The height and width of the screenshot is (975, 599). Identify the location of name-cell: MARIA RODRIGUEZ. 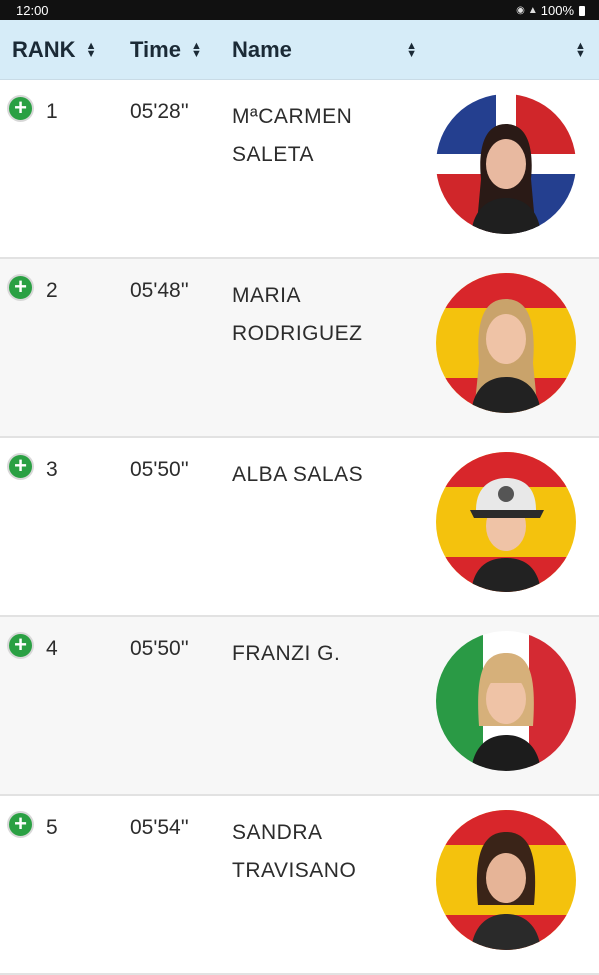
(297, 314).